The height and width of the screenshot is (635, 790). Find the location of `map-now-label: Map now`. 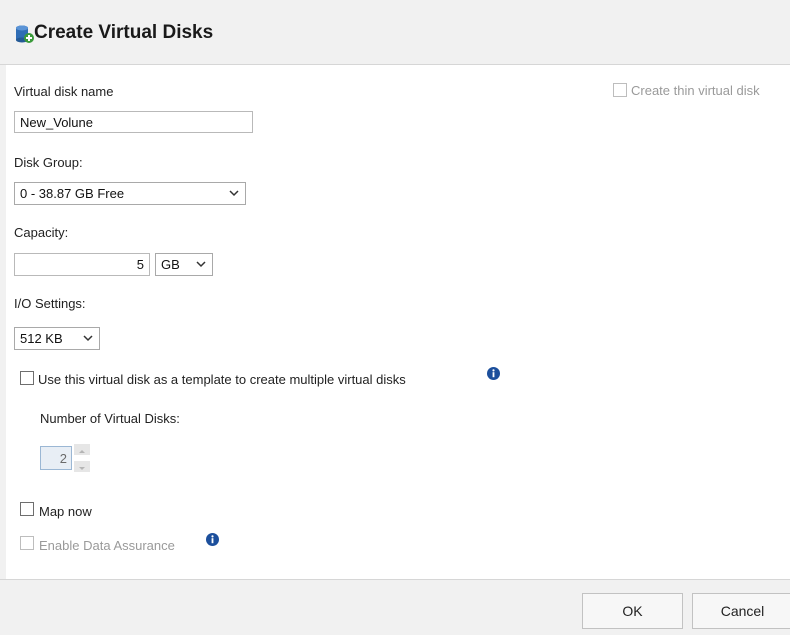

map-now-label: Map now is located at coordinates (65, 511).